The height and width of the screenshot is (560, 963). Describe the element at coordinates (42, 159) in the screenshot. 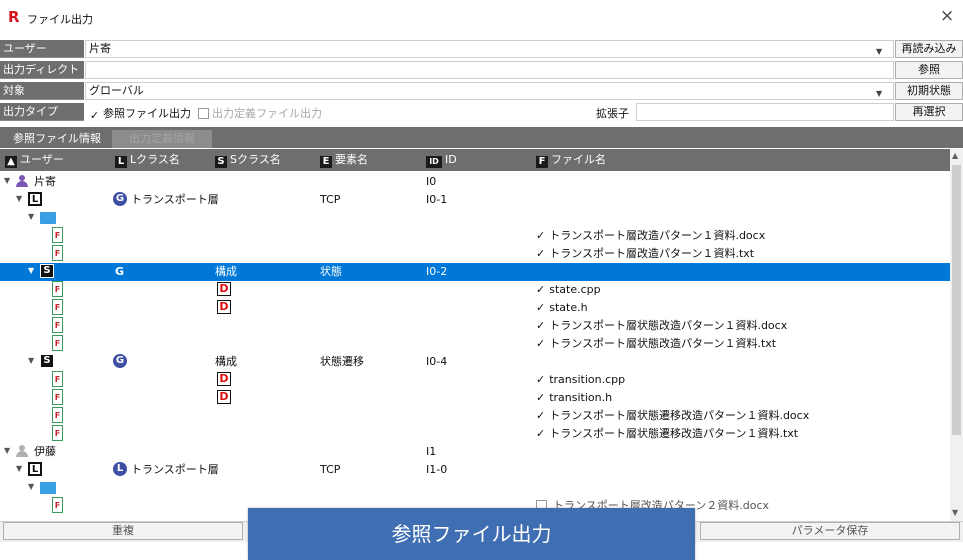

I see `column-label: ユーザー` at that location.